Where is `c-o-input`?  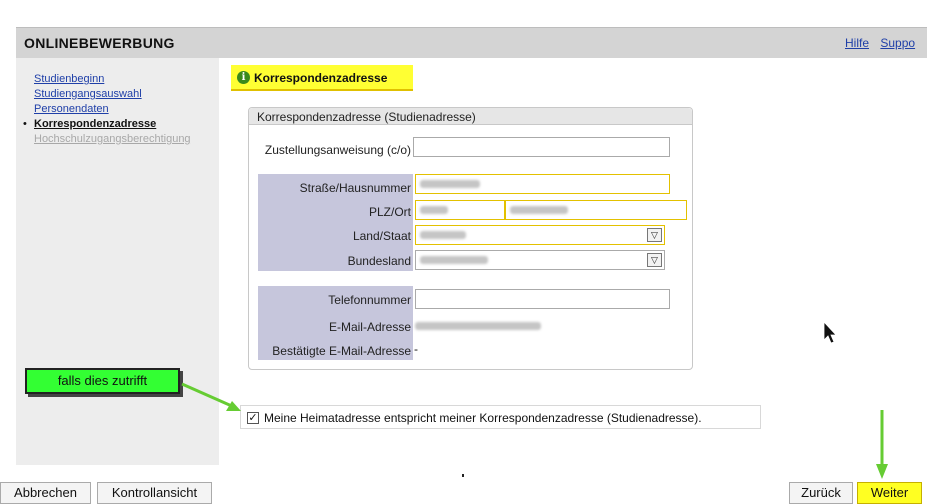
c-o-input is located at coordinates (541, 147).